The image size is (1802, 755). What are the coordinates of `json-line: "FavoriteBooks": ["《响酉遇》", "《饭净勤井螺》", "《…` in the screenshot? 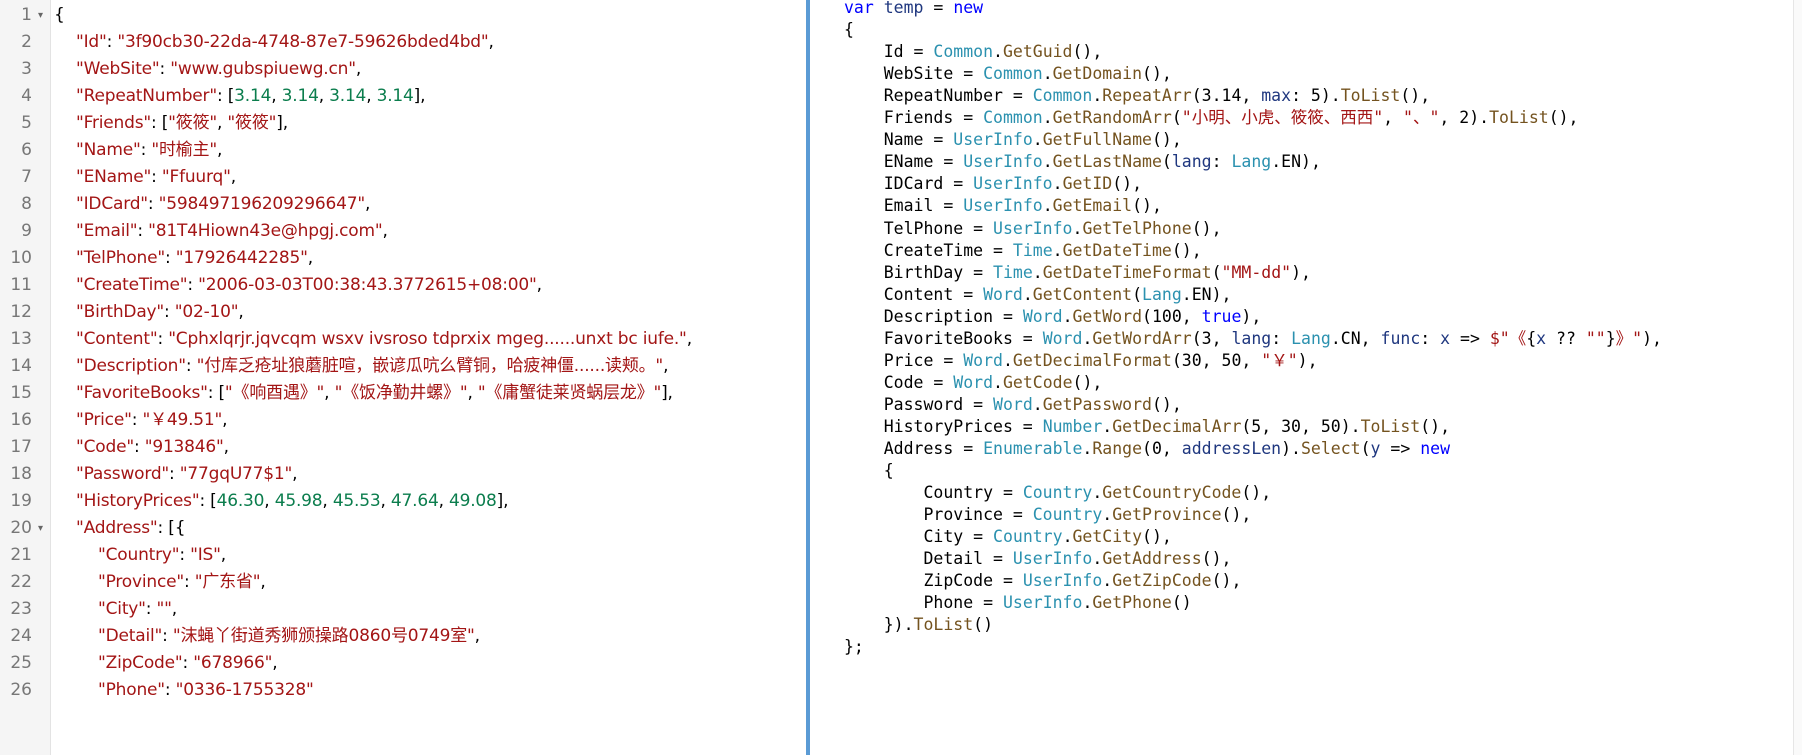 It's located at (374, 393).